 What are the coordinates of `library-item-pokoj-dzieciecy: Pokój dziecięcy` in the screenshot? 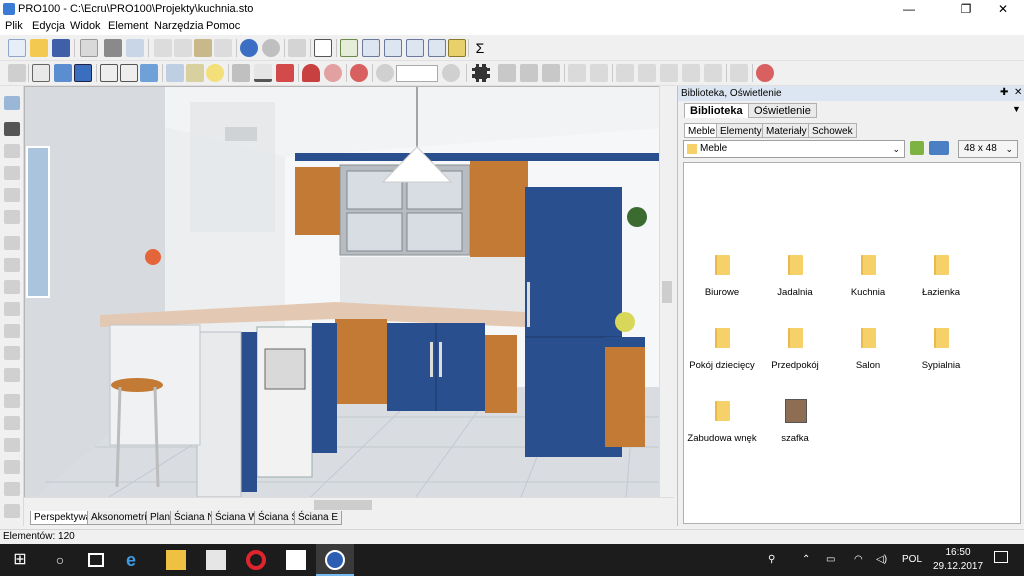 It's located at (722, 355).